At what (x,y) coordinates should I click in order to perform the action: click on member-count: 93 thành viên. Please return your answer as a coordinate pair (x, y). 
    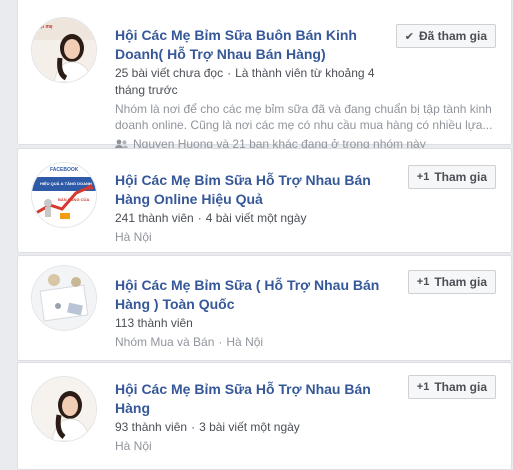
    Looking at the image, I should click on (151, 427).